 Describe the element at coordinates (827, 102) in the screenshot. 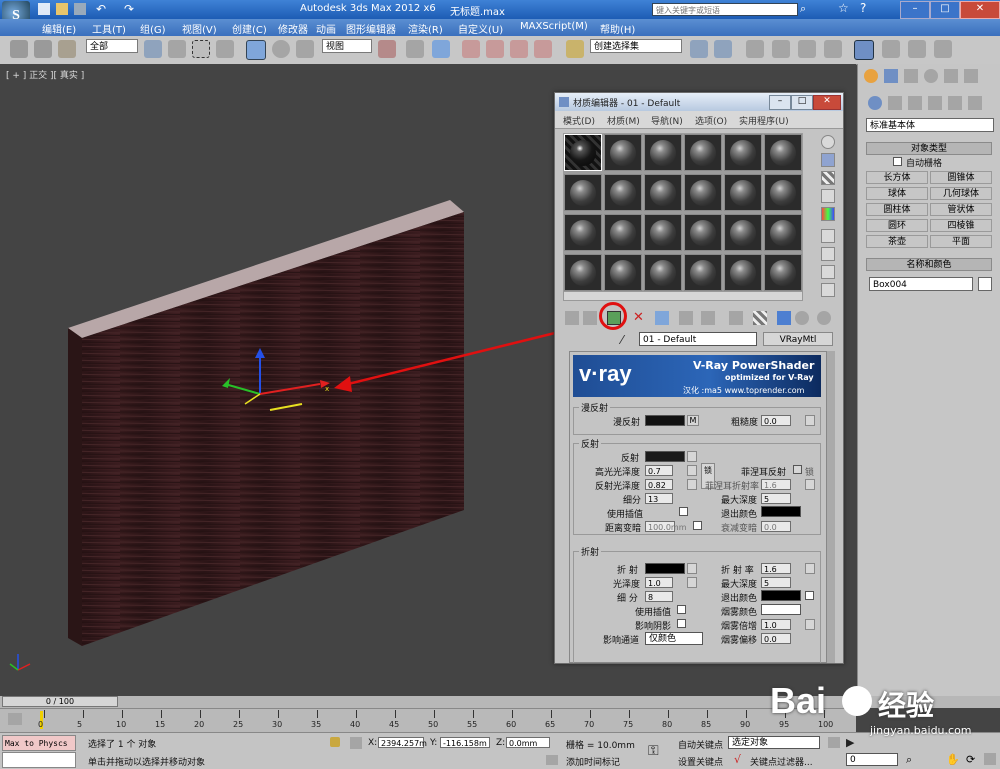

I see `mated-close-button: ✕` at that location.